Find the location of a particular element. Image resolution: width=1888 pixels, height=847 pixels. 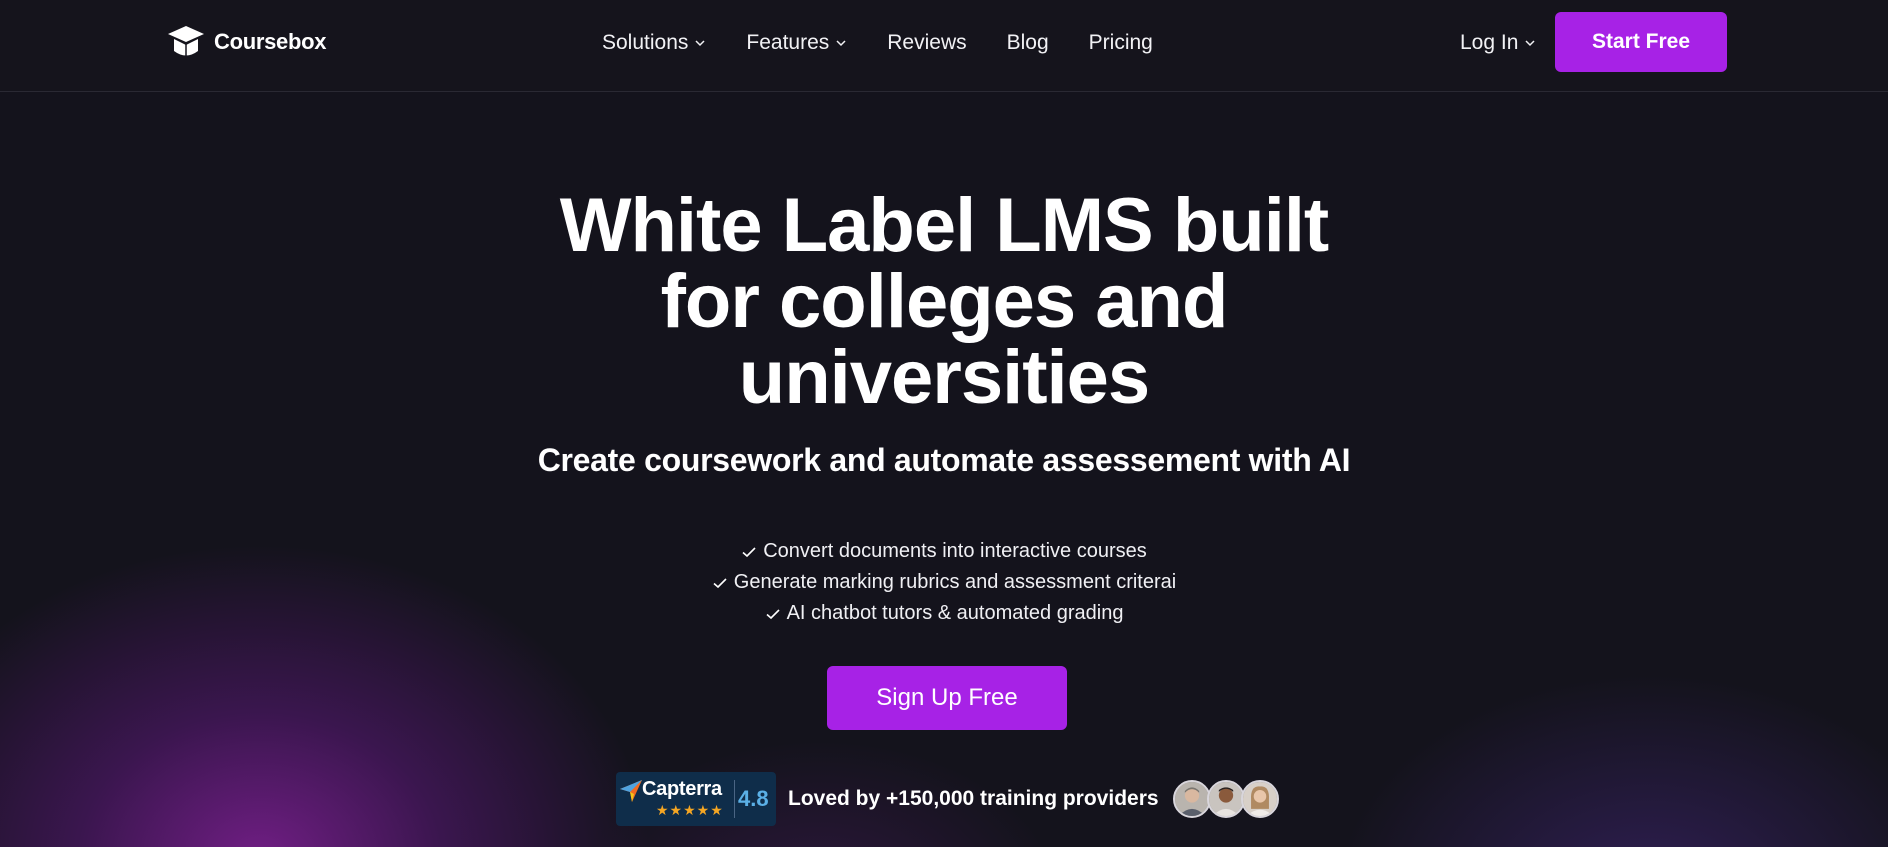

hero-title-line1: White Label LMS built is located at coordinates (944, 225).